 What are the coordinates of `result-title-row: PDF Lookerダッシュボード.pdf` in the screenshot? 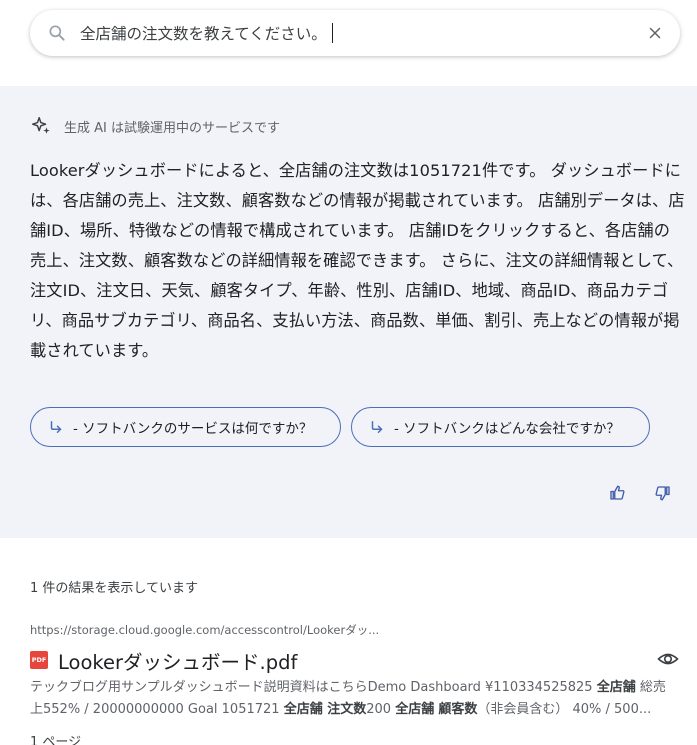 It's located at (163, 660).